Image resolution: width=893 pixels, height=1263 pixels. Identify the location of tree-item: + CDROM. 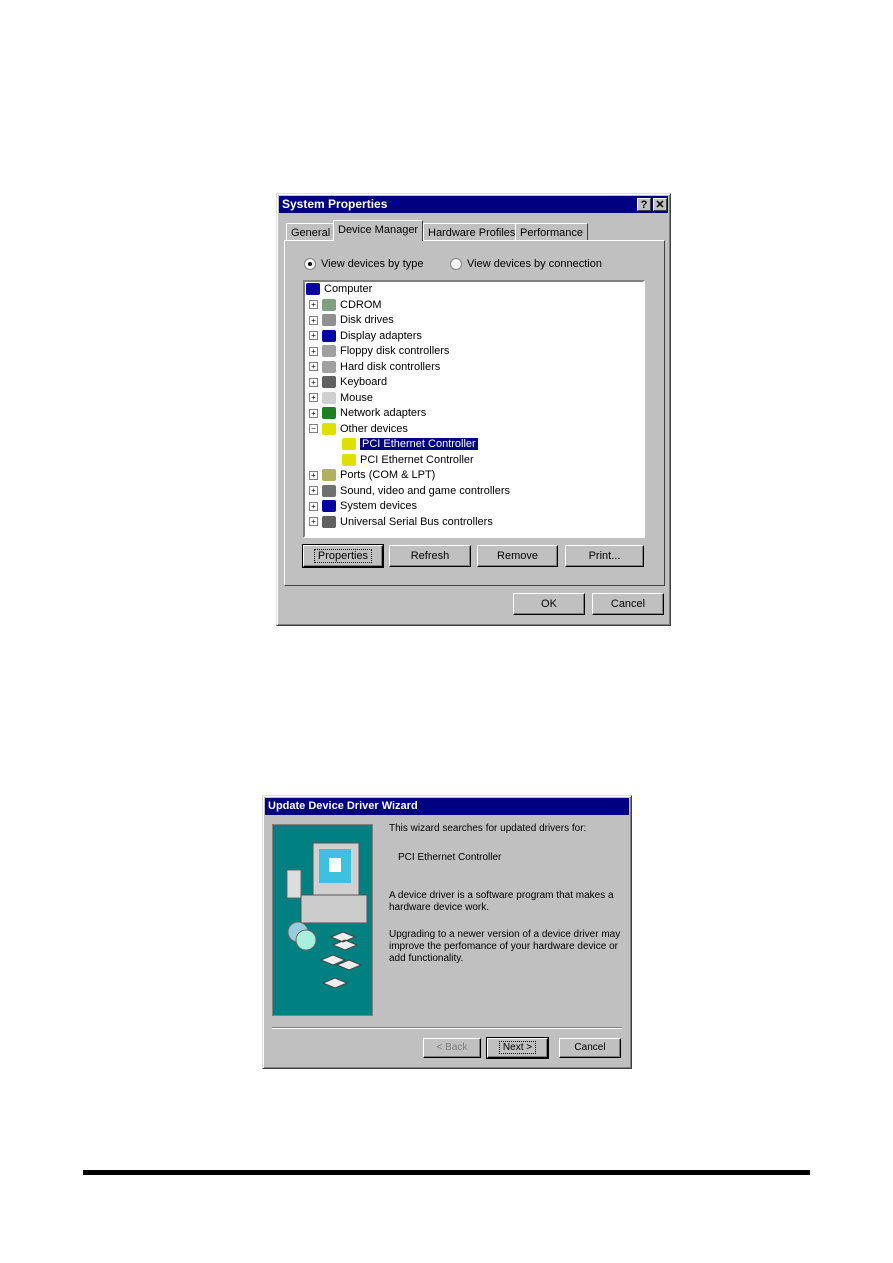
(345, 305).